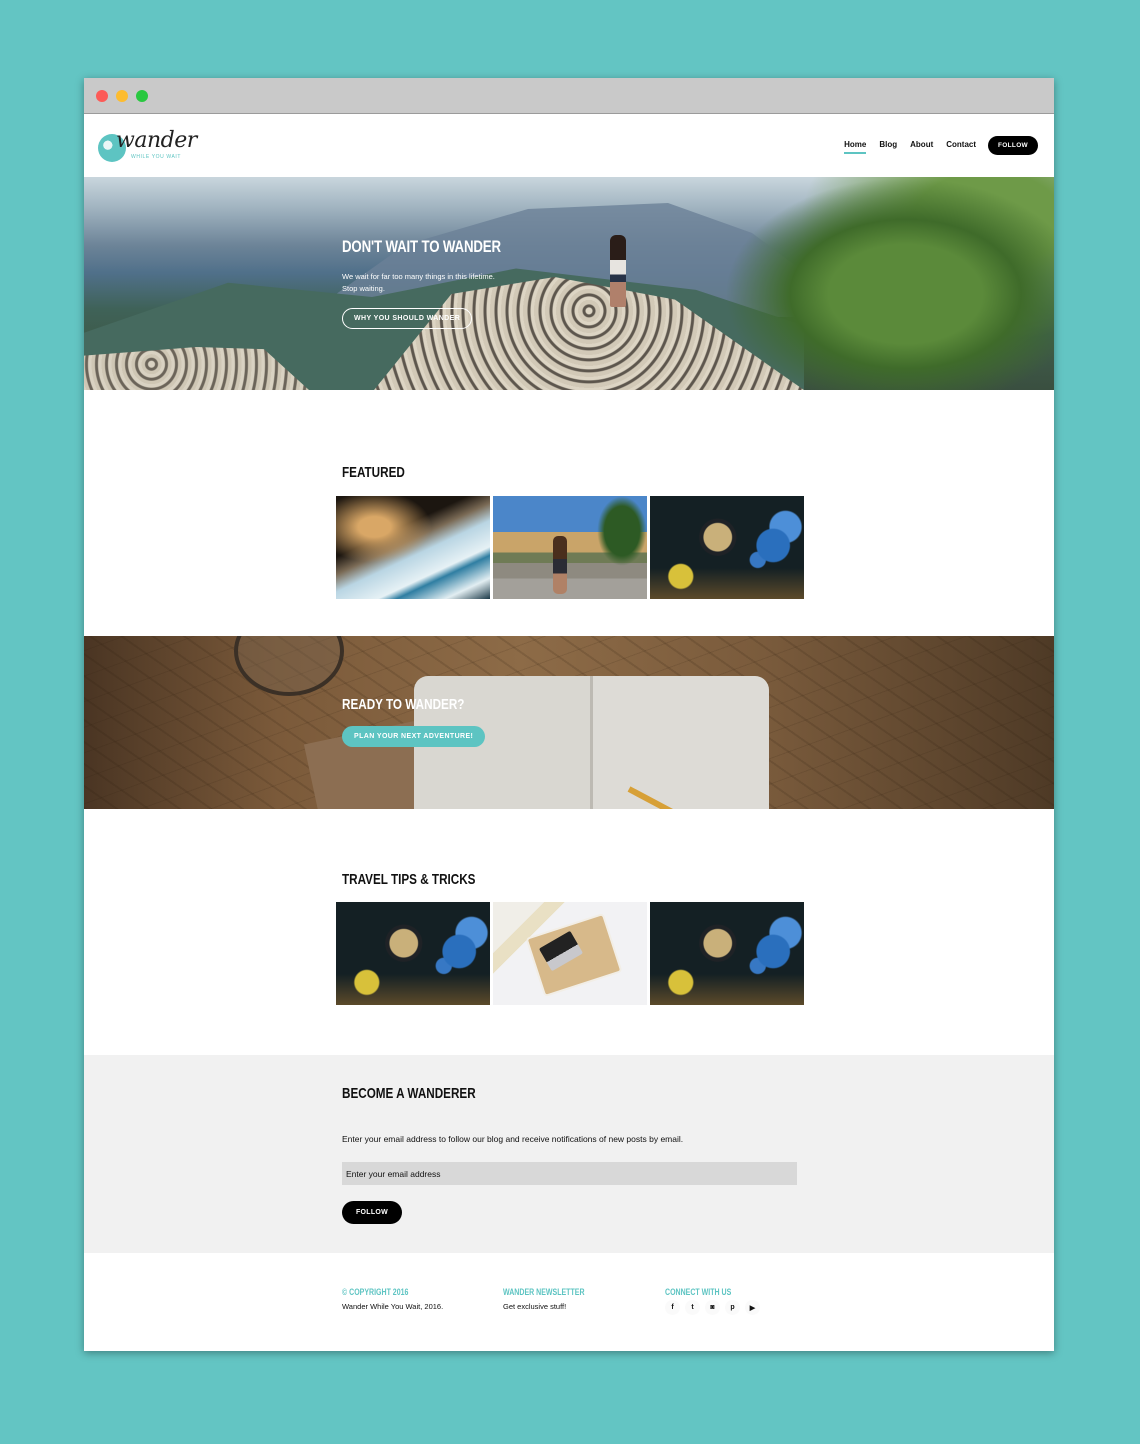 The height and width of the screenshot is (1444, 1140). I want to click on browser-titlebar, so click(569, 96).